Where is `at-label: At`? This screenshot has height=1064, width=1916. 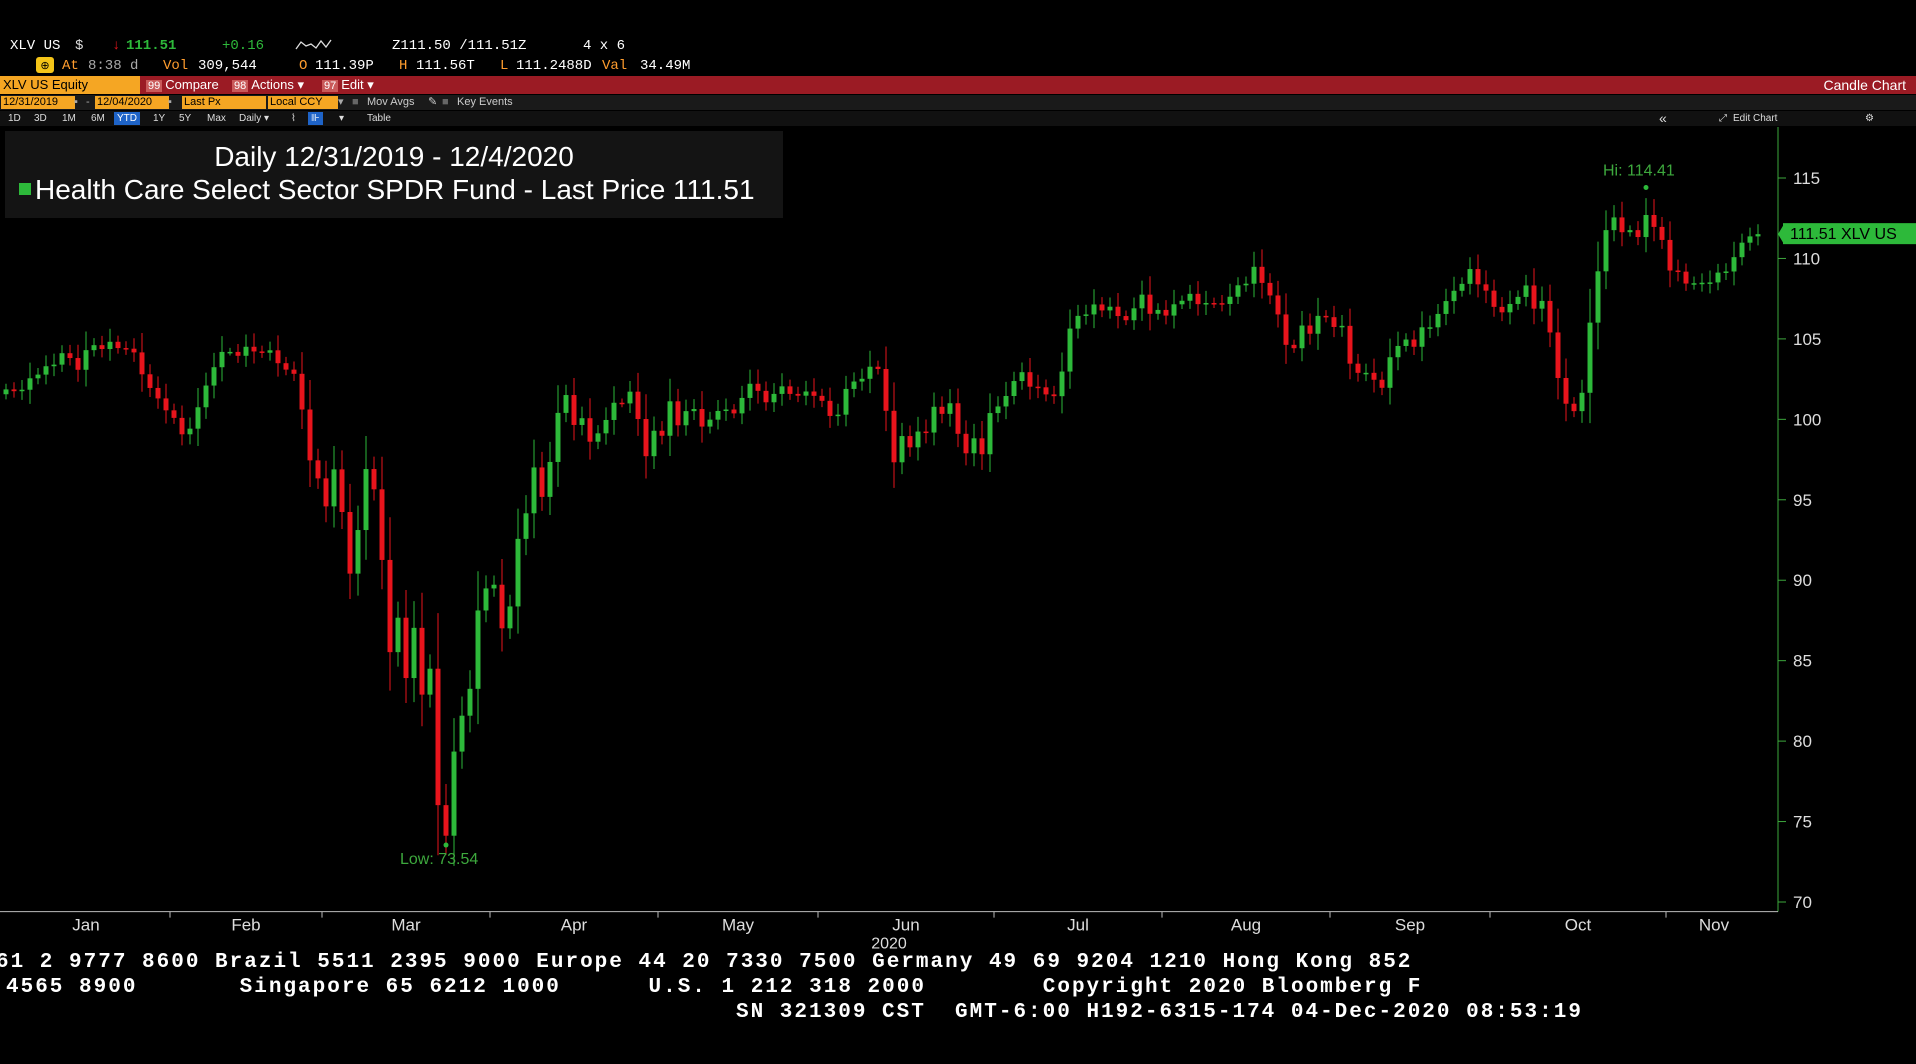
at-label: At is located at coordinates (70, 66).